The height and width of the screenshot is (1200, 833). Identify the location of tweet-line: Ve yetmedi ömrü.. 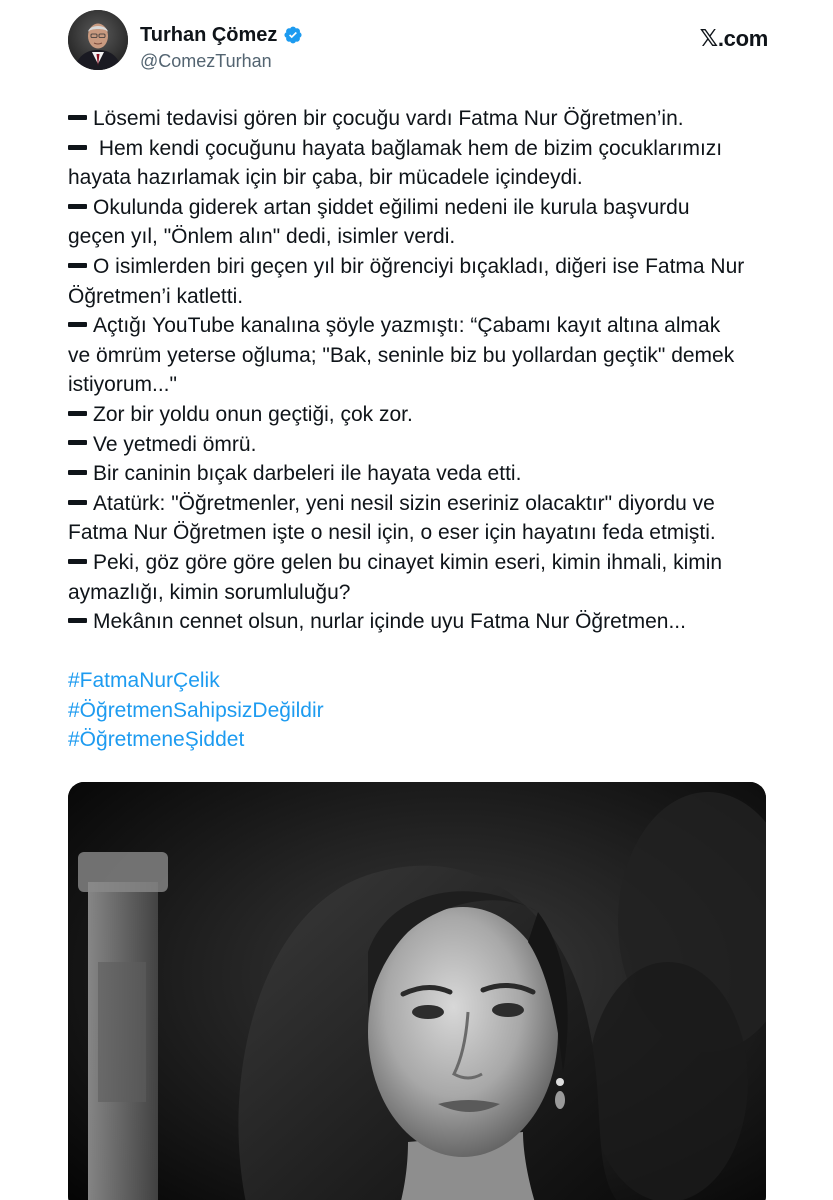
(428, 445).